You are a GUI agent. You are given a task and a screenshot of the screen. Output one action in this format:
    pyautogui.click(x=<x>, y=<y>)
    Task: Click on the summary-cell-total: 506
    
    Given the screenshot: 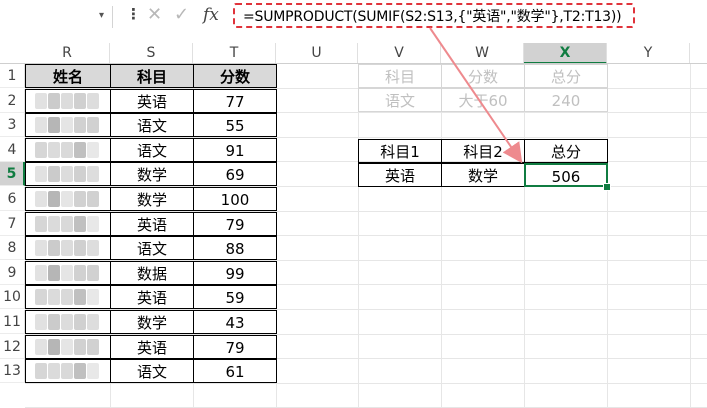 What is the action you would take?
    pyautogui.click(x=566, y=175)
    